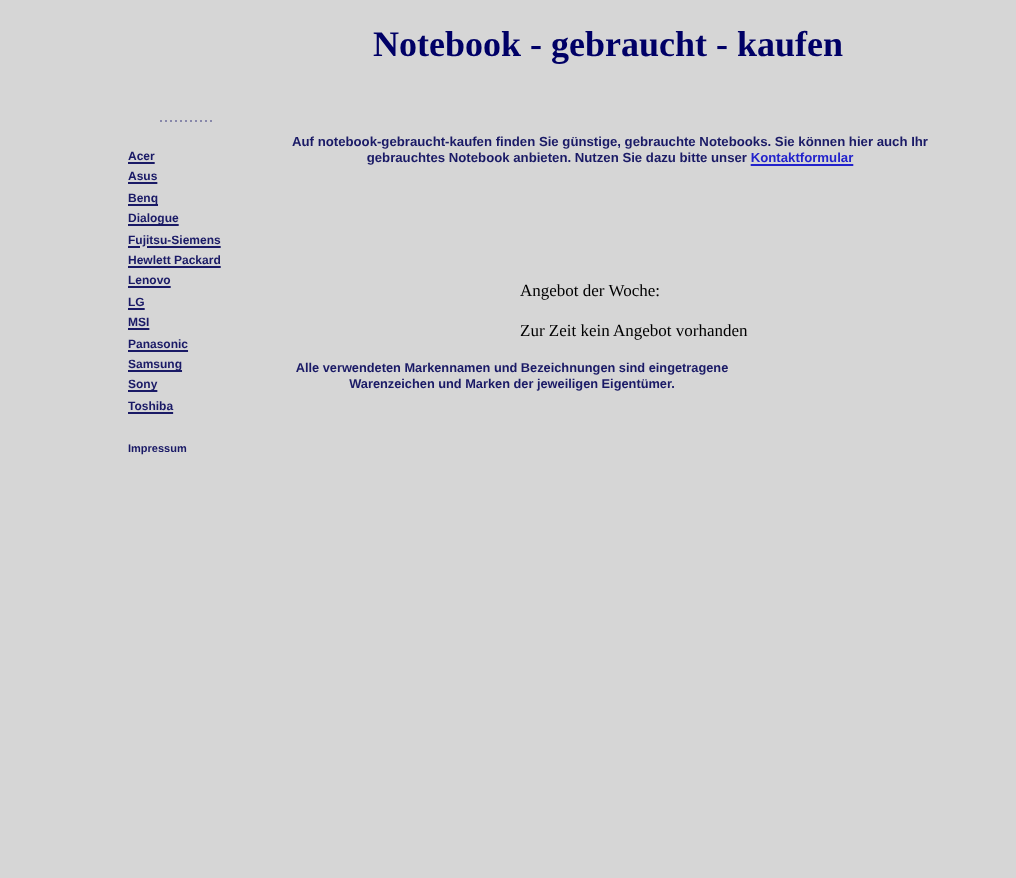 The image size is (1016, 878). Describe the element at coordinates (187, 121) in the screenshot. I see `dotted-banner-icon` at that location.